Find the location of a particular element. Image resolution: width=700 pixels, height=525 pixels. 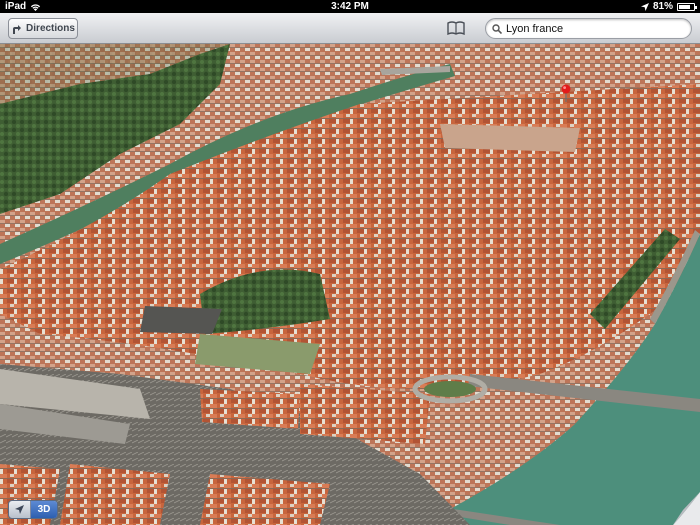

status-time: 3:42 PM is located at coordinates (350, 6).